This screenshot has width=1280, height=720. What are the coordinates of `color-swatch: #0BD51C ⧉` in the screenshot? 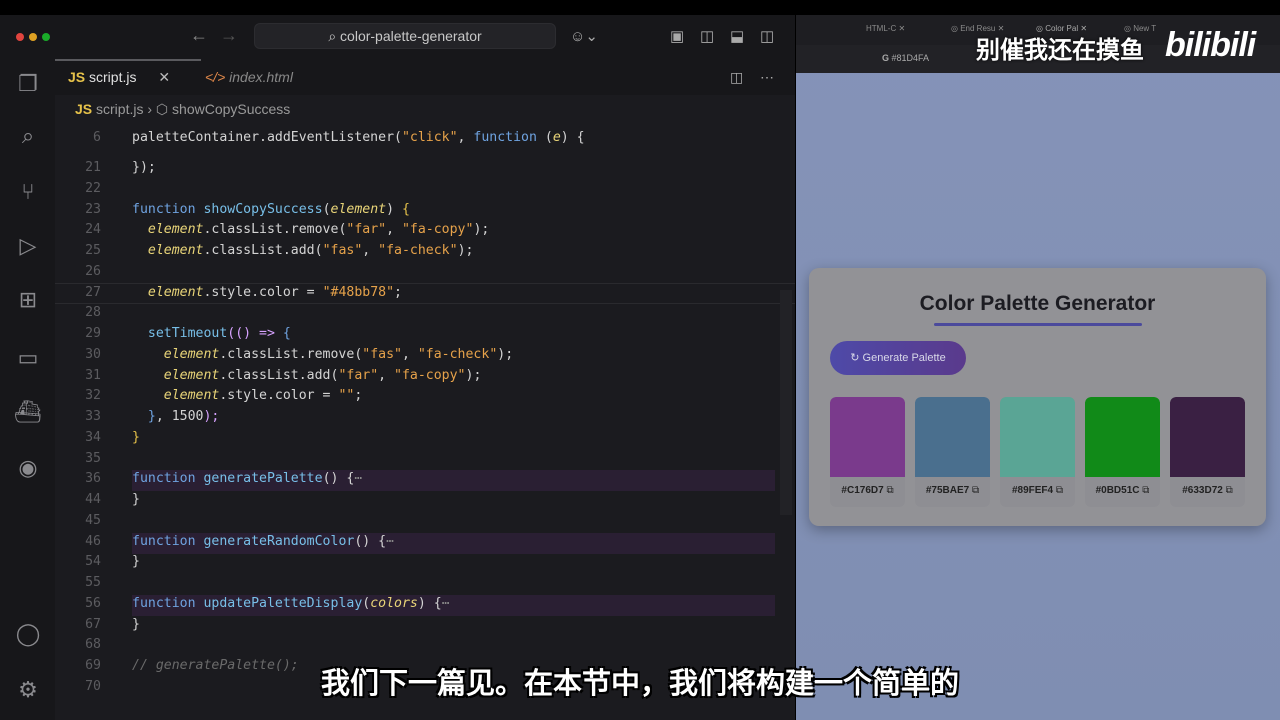 It's located at (1122, 452).